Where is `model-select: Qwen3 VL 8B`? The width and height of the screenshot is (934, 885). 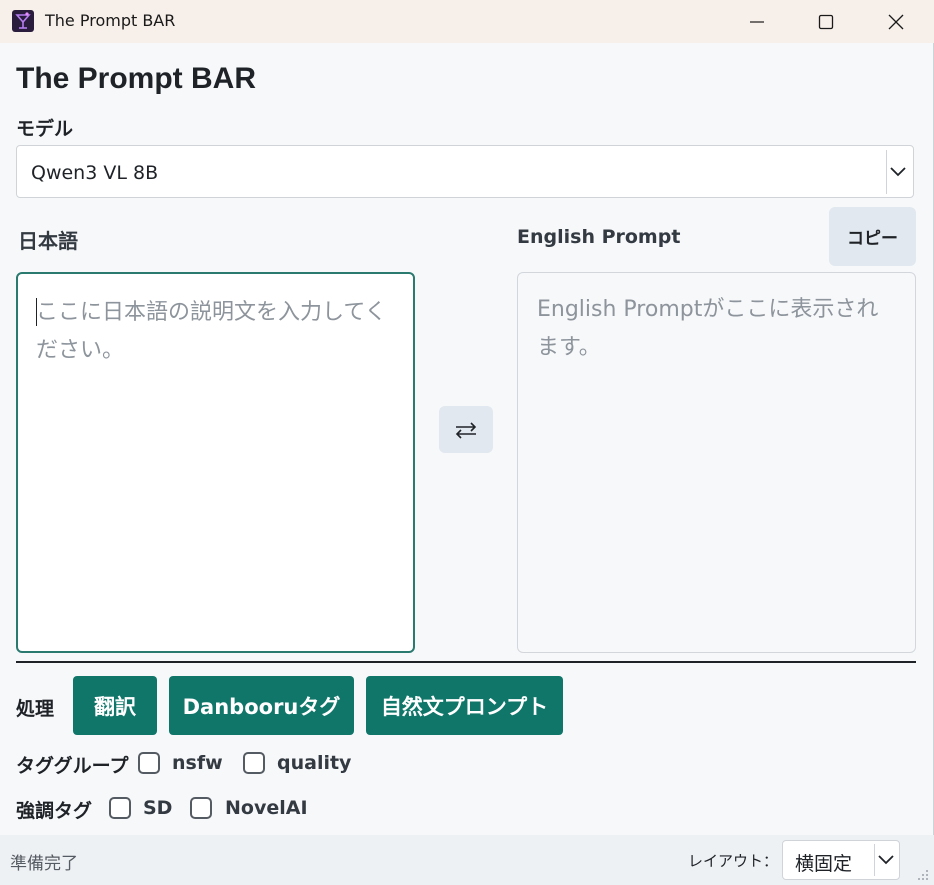 model-select: Qwen3 VL 8B is located at coordinates (465, 171).